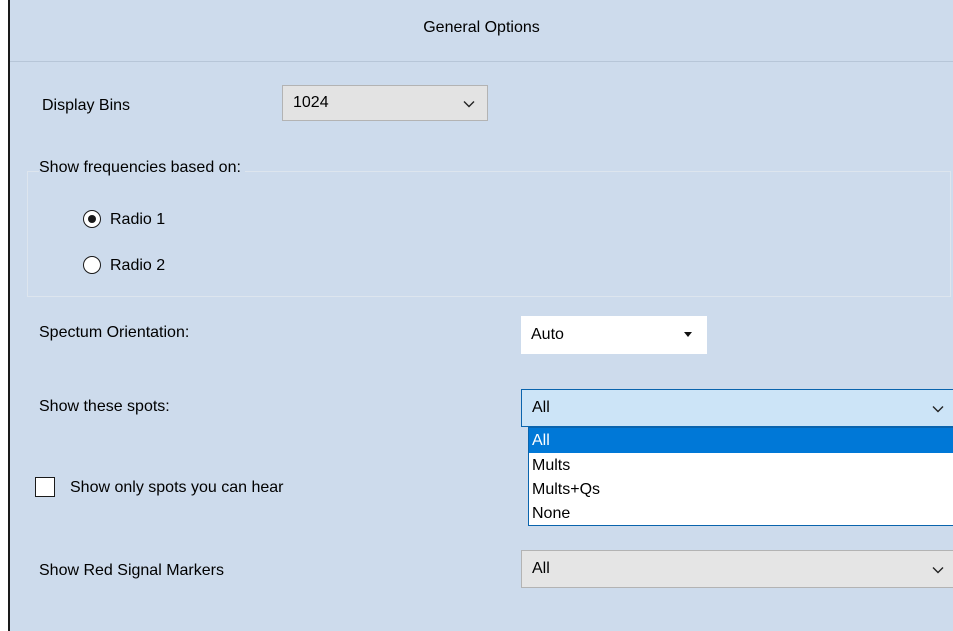 The width and height of the screenshot is (953, 631). I want to click on orientation-value: Auto, so click(547, 334).